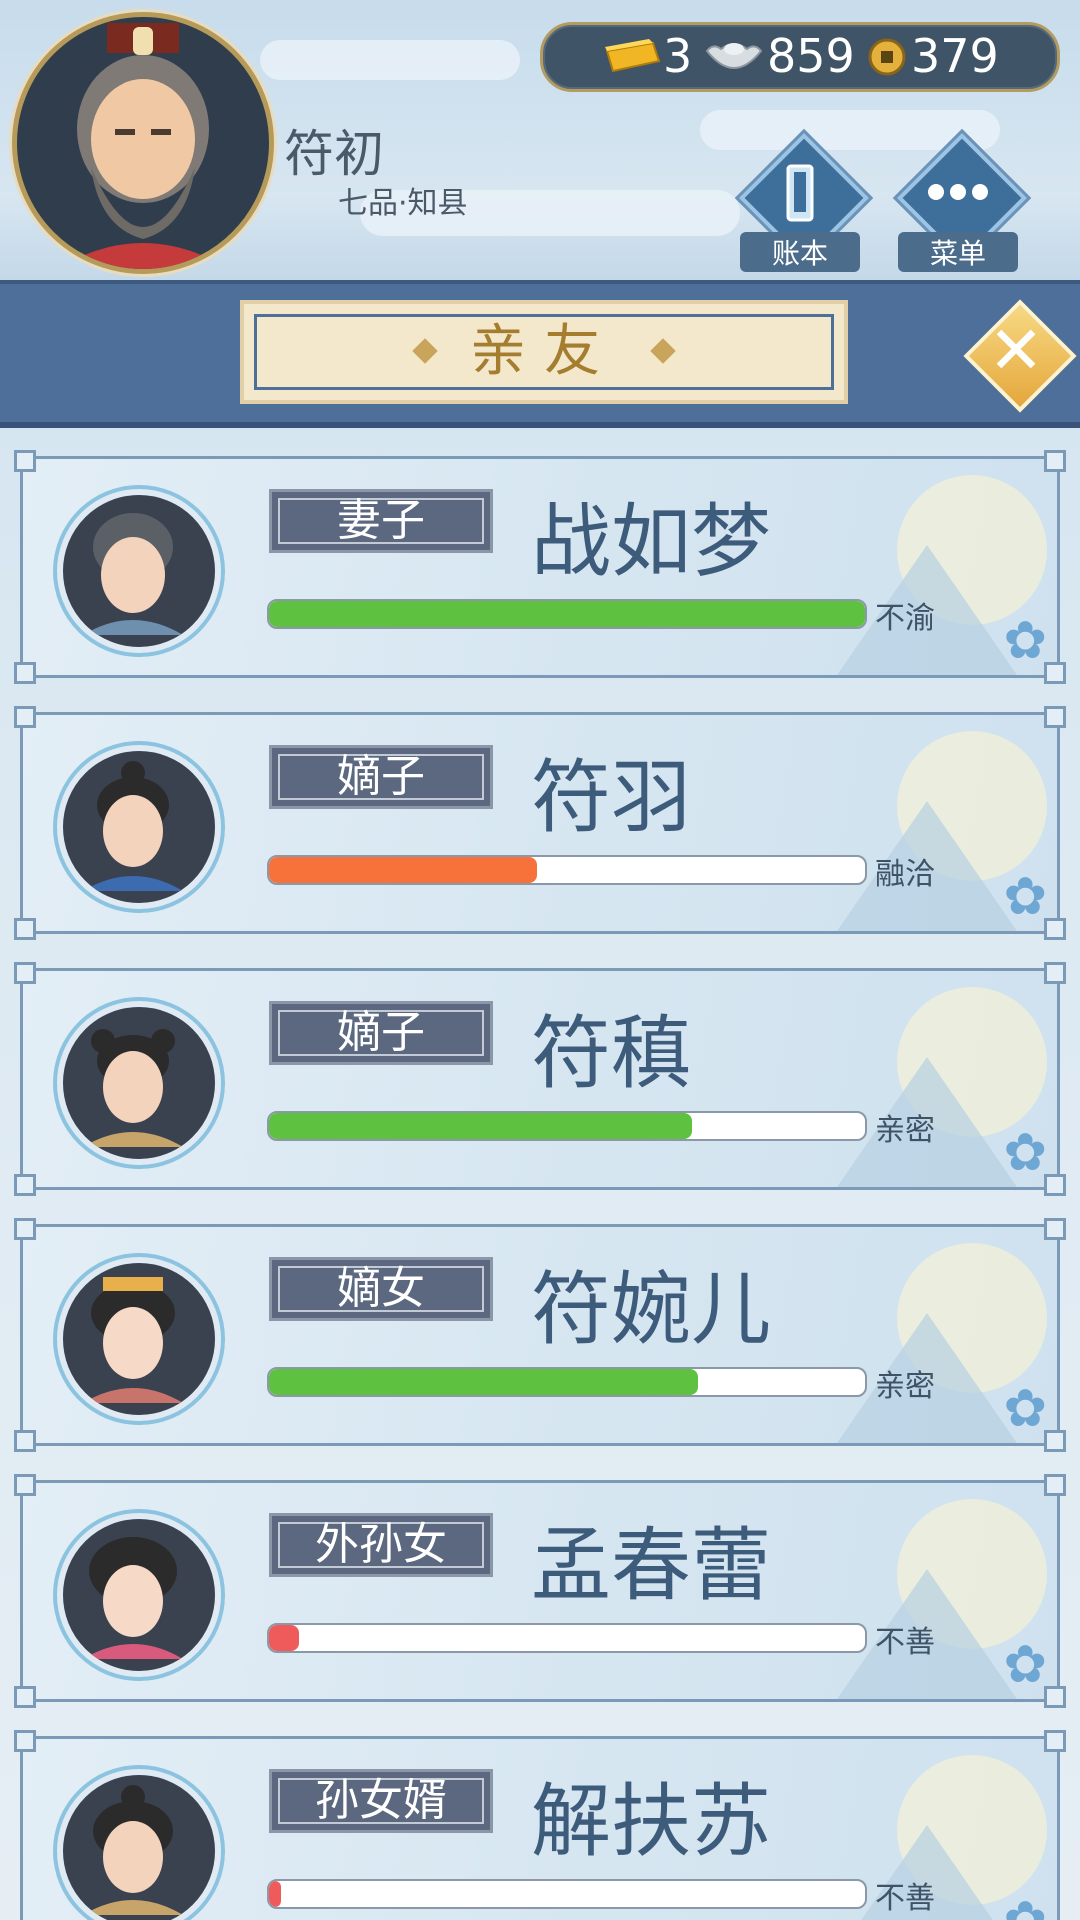 This screenshot has width=1080, height=1920. I want to click on official-portrait-icon, so click(143, 146).